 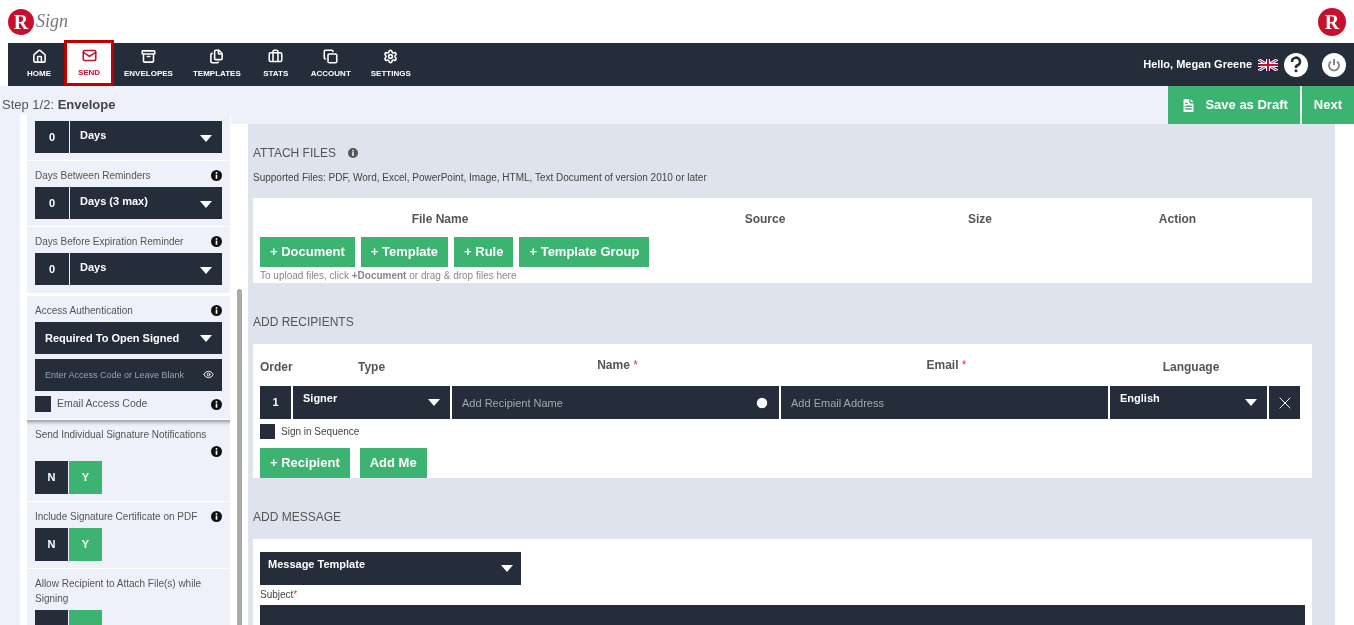 I want to click on column-header: Source, so click(x=765, y=219).